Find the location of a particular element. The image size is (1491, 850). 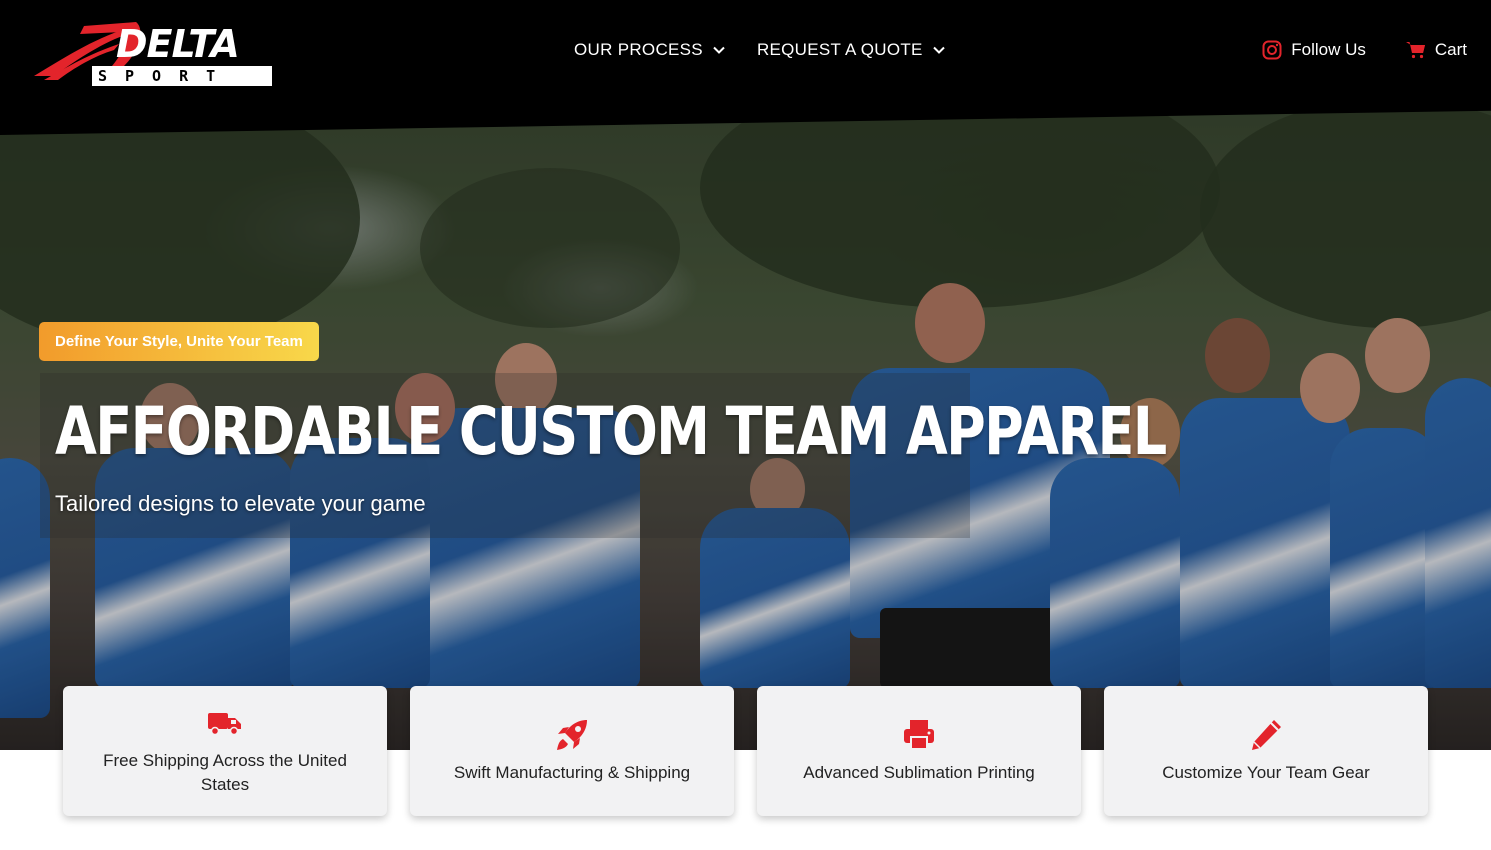

feature-label: Free Shipping Across the United States is located at coordinates (225, 772).